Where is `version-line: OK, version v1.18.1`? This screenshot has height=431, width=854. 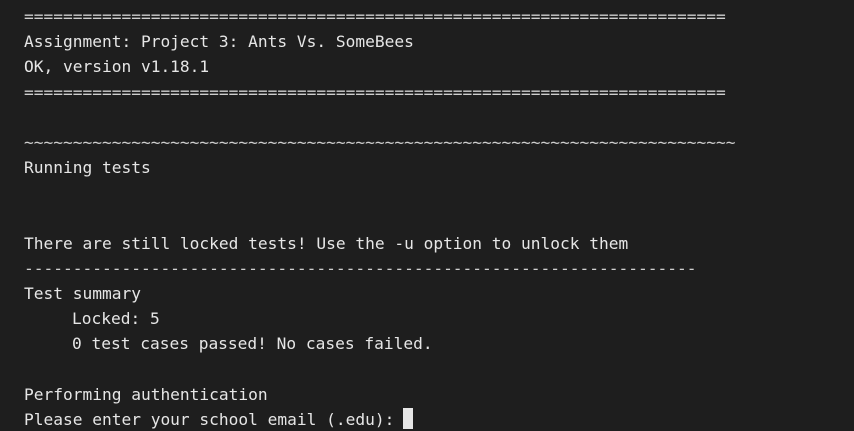 version-line: OK, version v1.18.1 is located at coordinates (117, 67).